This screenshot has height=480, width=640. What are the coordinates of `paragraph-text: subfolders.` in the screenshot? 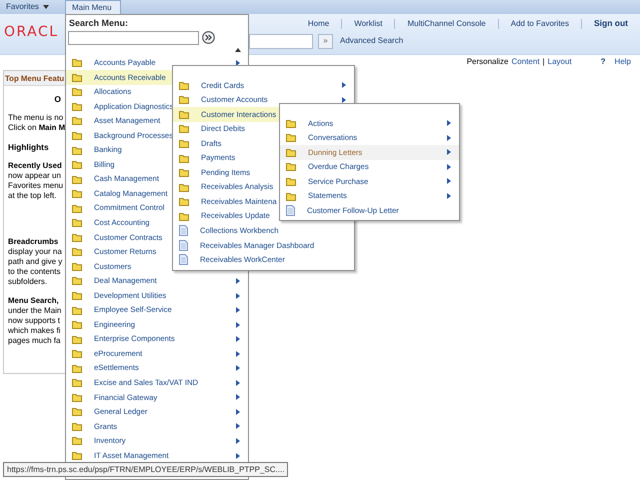 It's located at (28, 282).